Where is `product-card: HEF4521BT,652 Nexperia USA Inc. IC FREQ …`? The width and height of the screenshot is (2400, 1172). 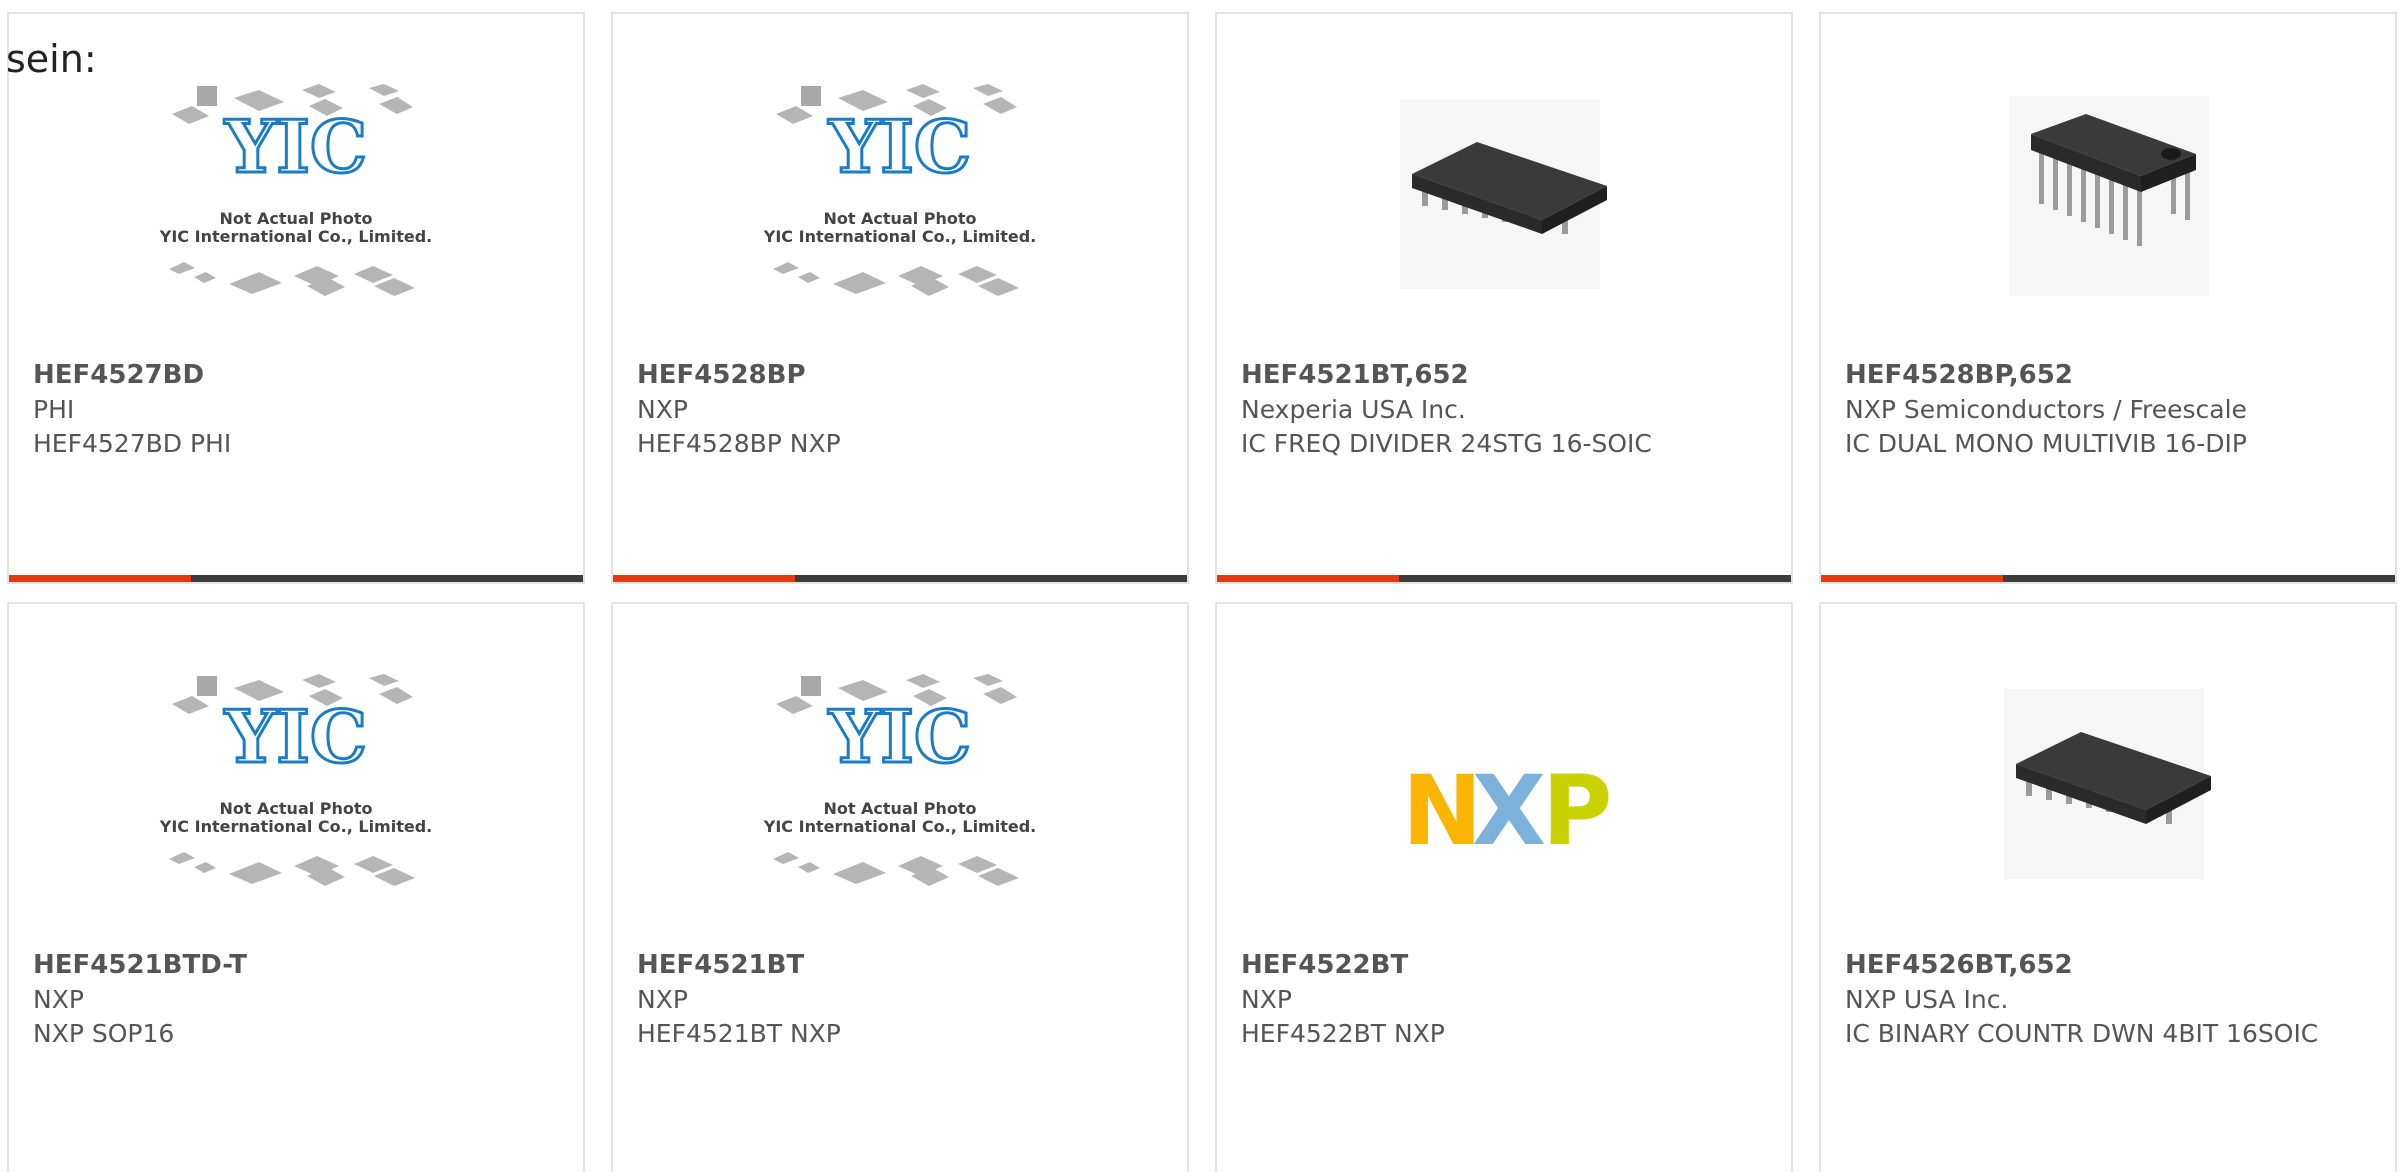
product-card: HEF4521BT,652 Nexperia USA Inc. IC FREQ … is located at coordinates (1504, 298).